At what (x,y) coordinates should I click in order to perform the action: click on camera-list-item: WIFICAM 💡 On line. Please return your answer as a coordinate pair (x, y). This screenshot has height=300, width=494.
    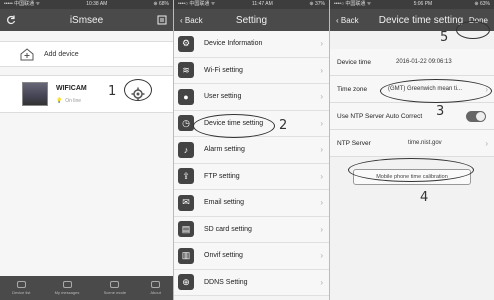
    Looking at the image, I should click on (86, 94).